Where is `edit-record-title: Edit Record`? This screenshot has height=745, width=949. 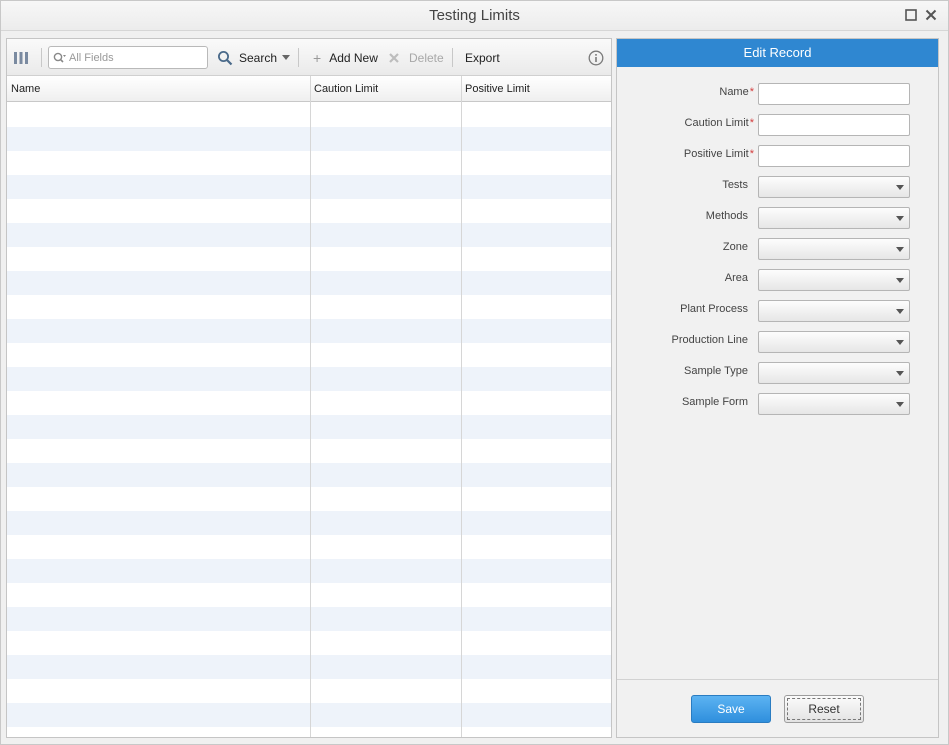 edit-record-title: Edit Record is located at coordinates (777, 53).